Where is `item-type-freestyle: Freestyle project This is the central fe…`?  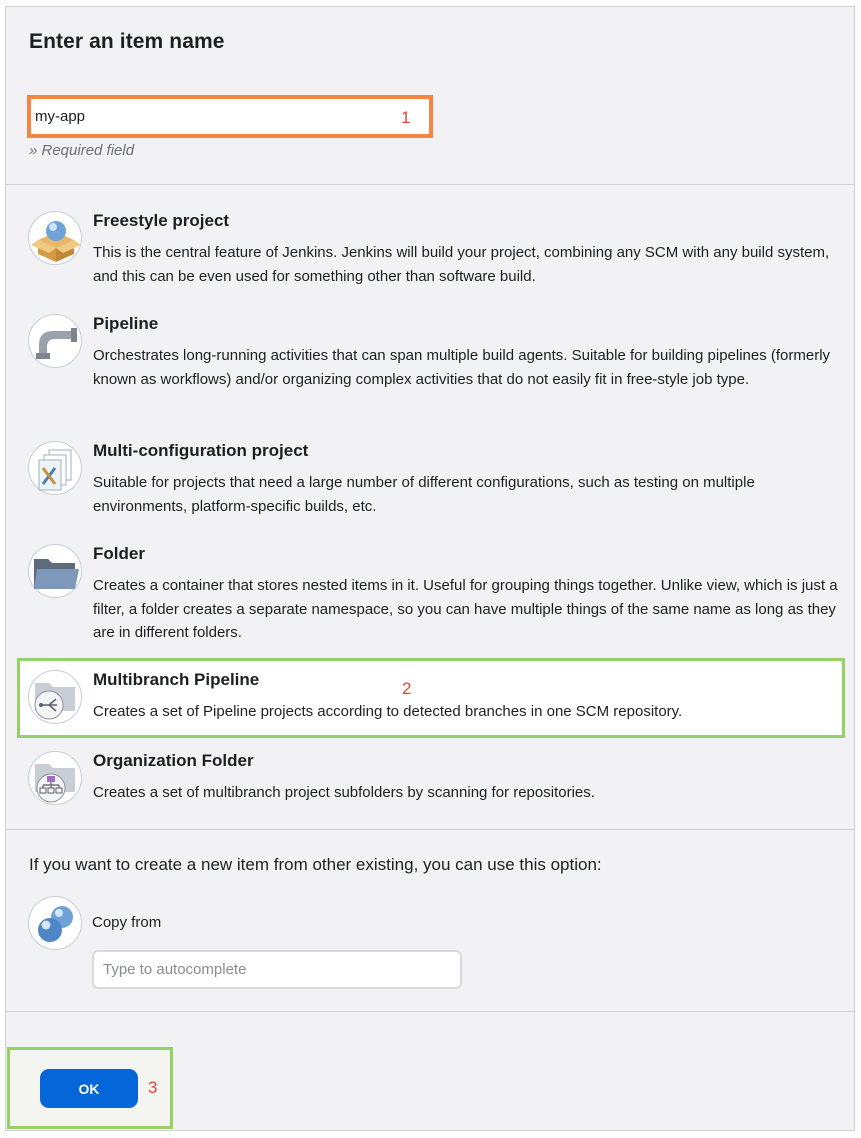 item-type-freestyle: Freestyle project This is the central fe… is located at coordinates (433, 251).